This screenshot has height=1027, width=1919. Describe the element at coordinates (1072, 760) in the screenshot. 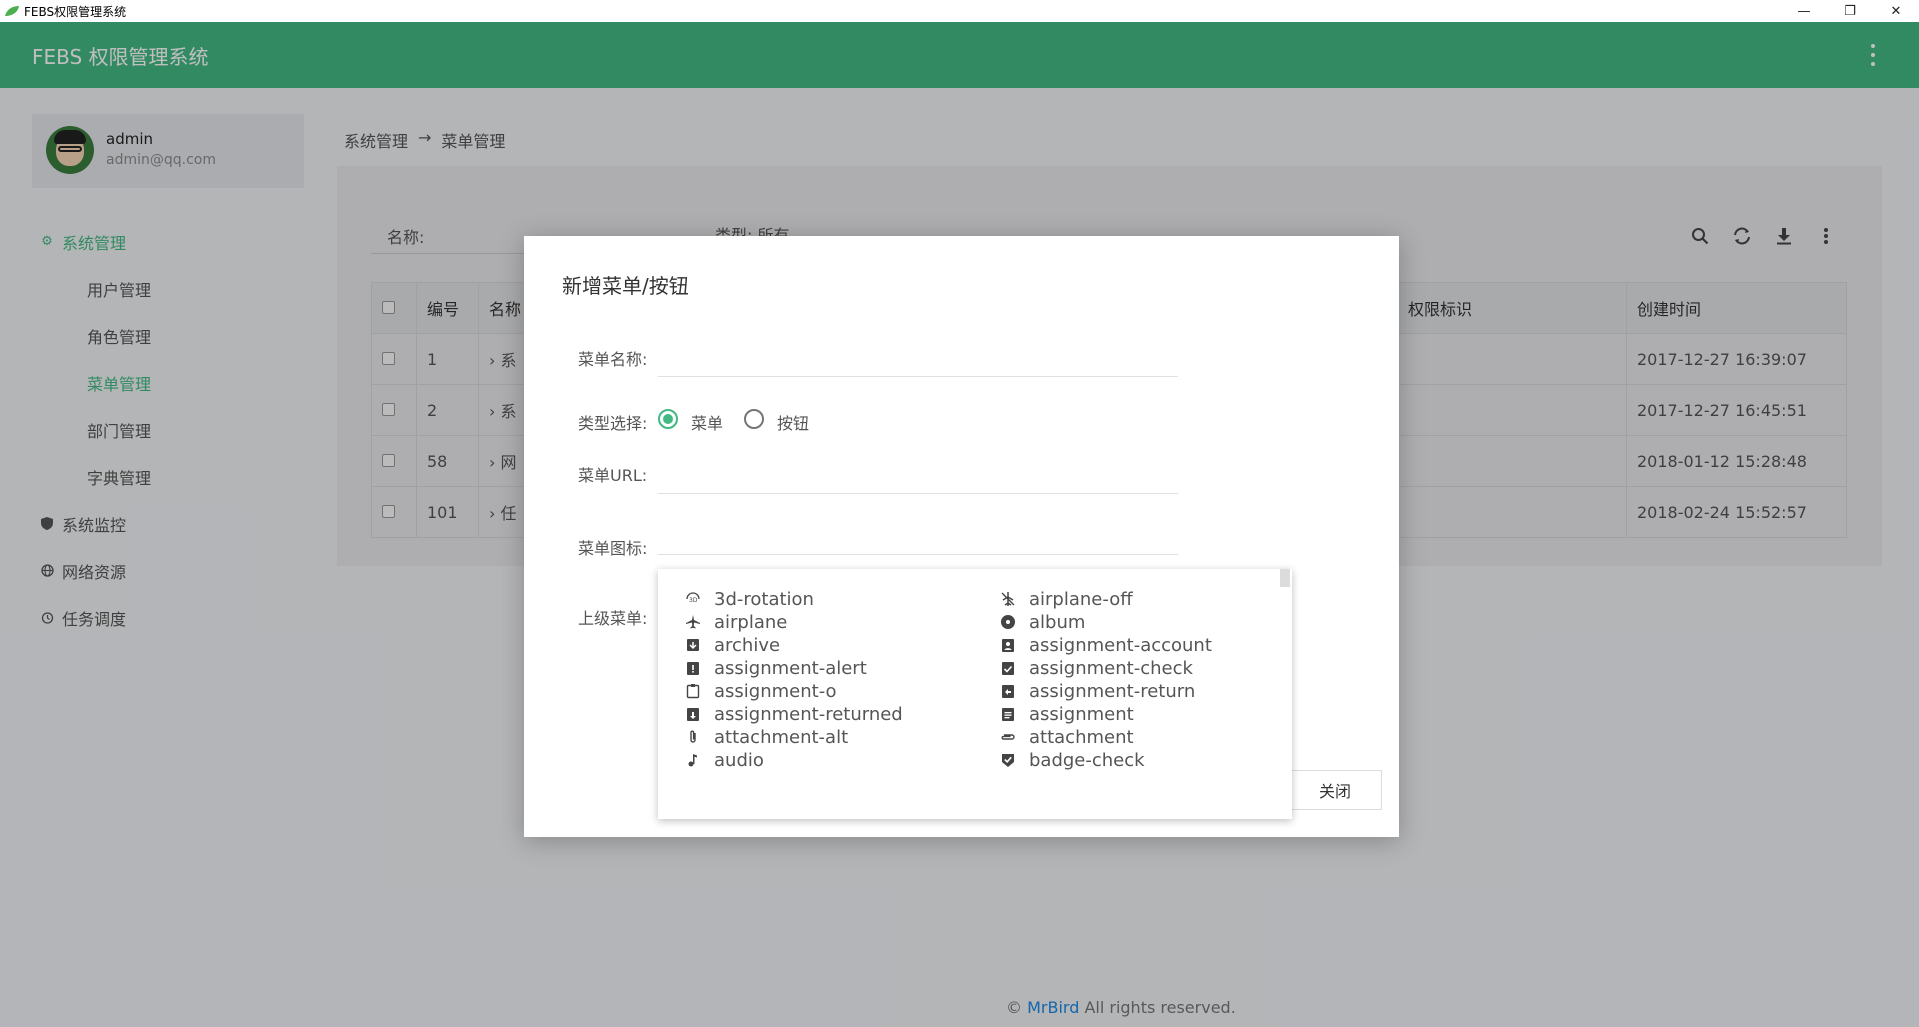

I see `icon-option: badge-check` at that location.